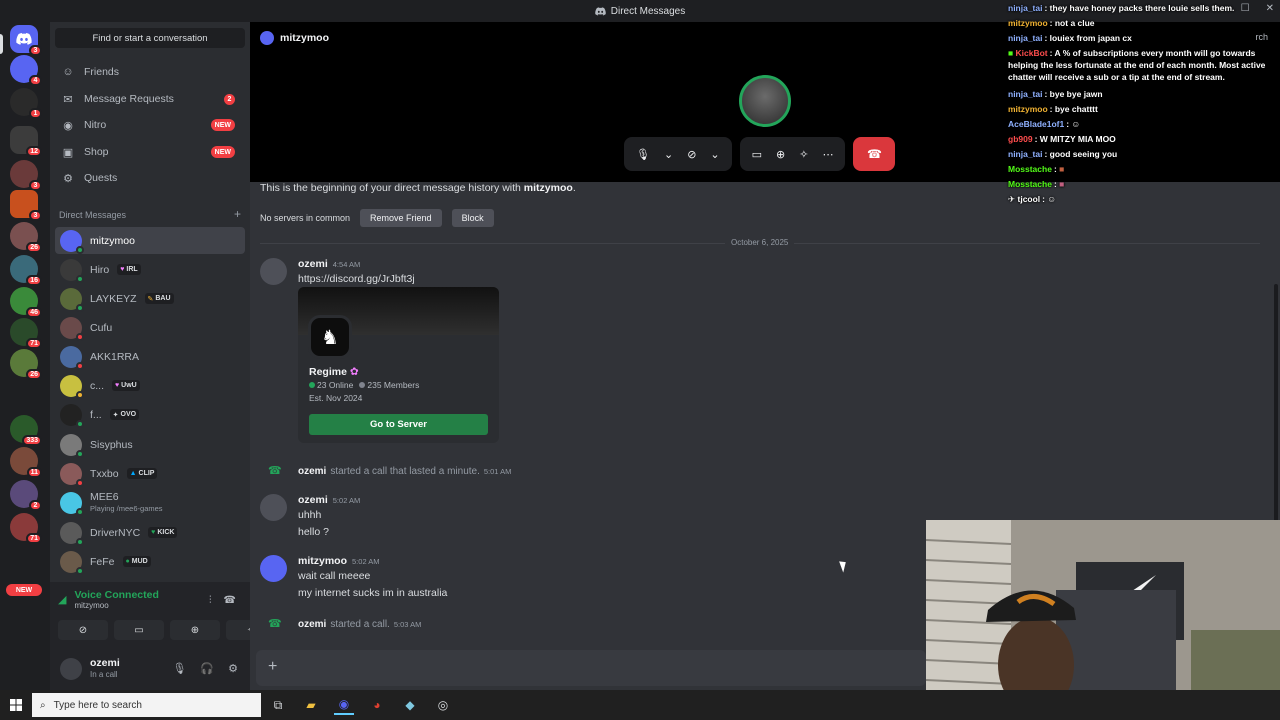 The height and width of the screenshot is (720, 1280). Describe the element at coordinates (150, 125) in the screenshot. I see `nav-nitro: ◉ Nitro NEW` at that location.